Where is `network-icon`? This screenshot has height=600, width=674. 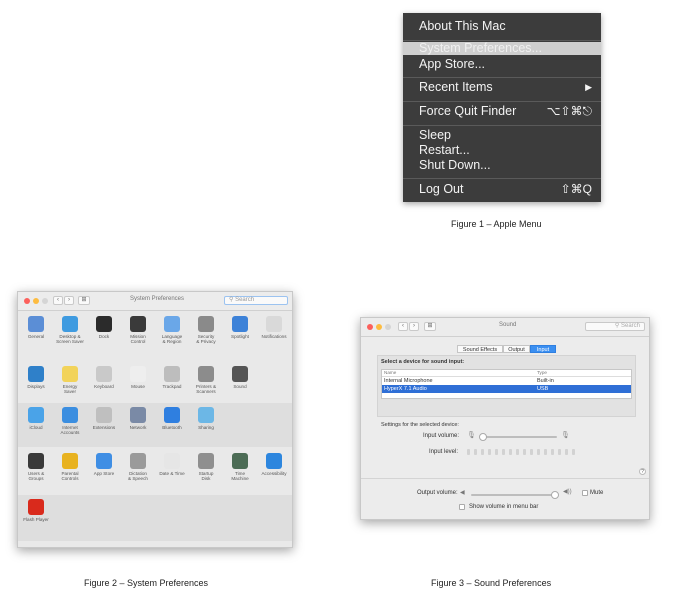 network-icon is located at coordinates (138, 415).